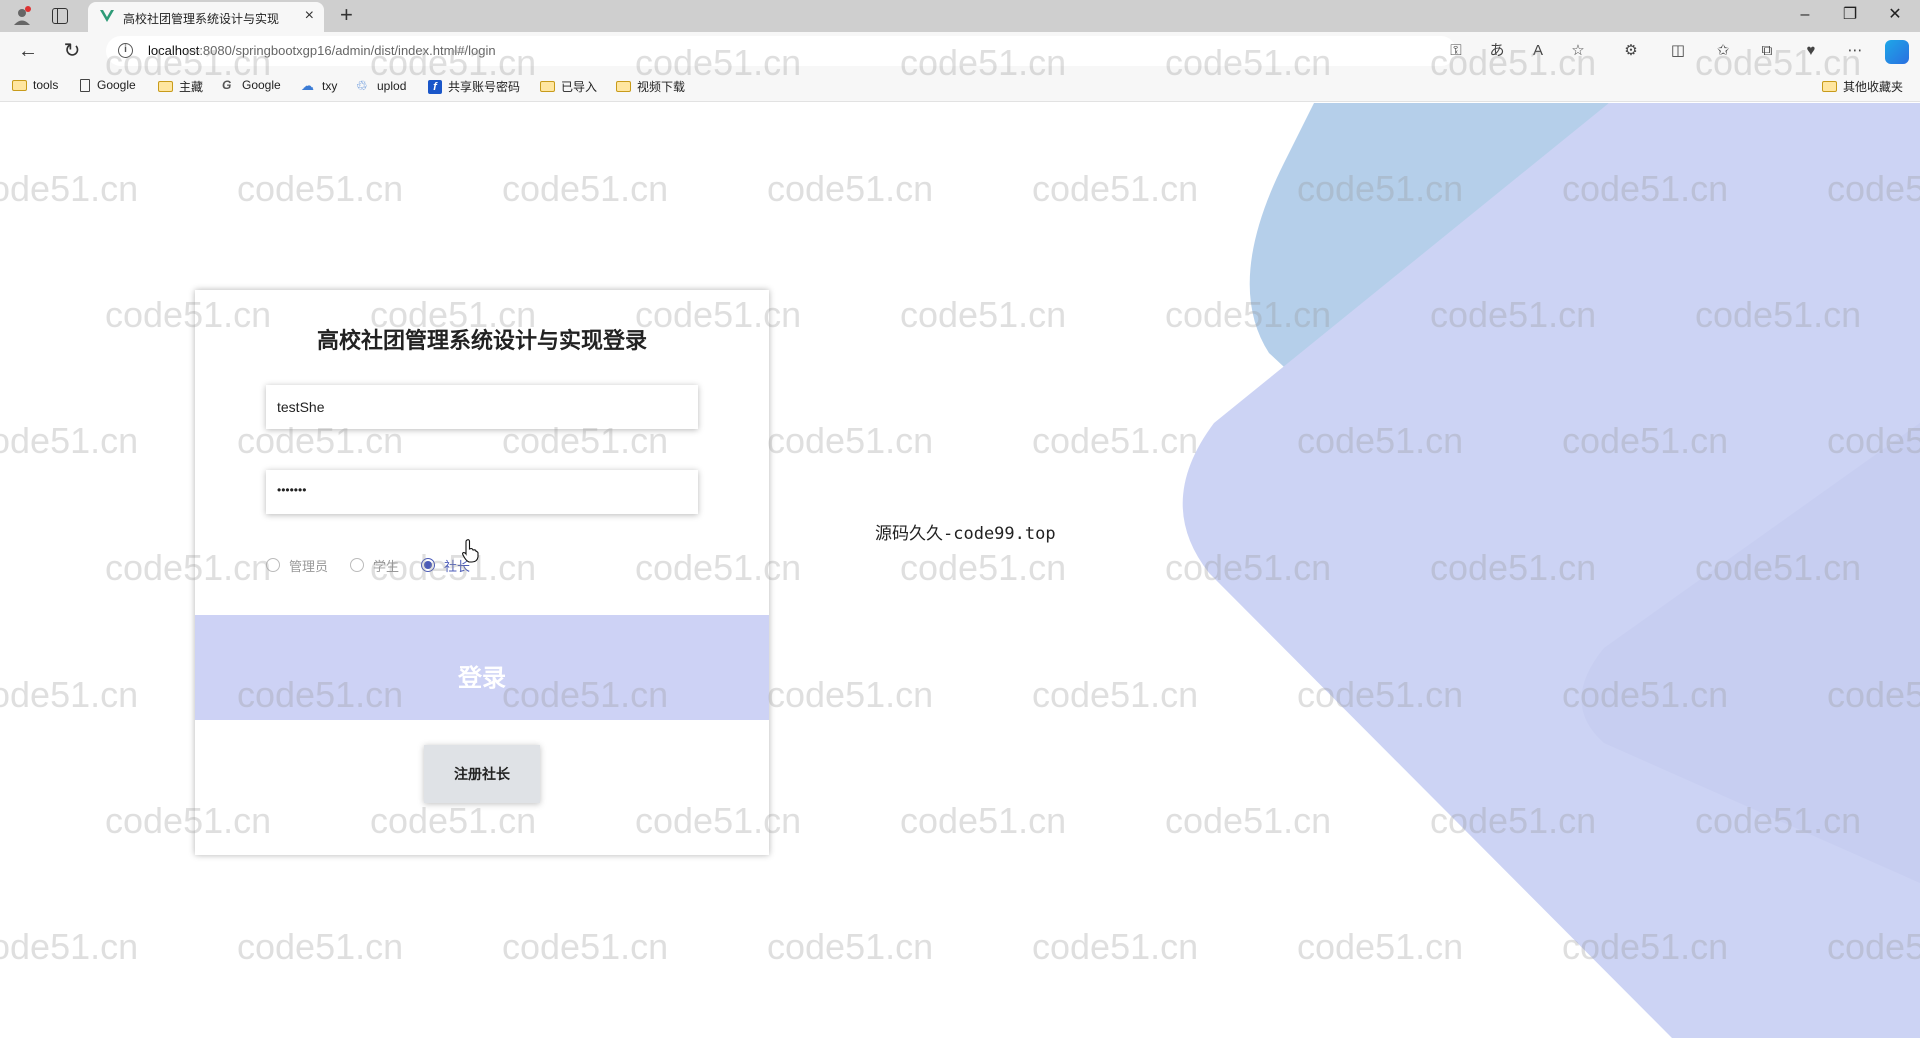 The image size is (1920, 1038). I want to click on password-mask: •••••••, so click(292, 490).